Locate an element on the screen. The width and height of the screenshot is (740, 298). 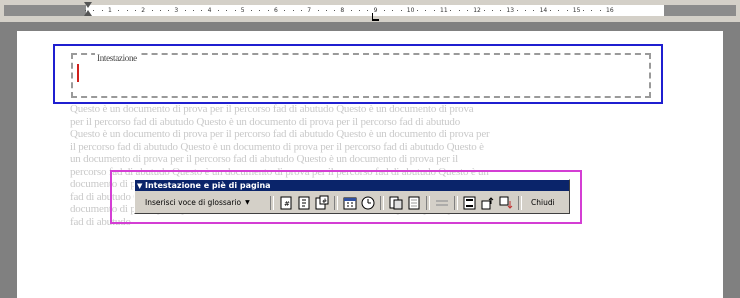
ruler-tick-label: 3 is located at coordinates (176, 10).